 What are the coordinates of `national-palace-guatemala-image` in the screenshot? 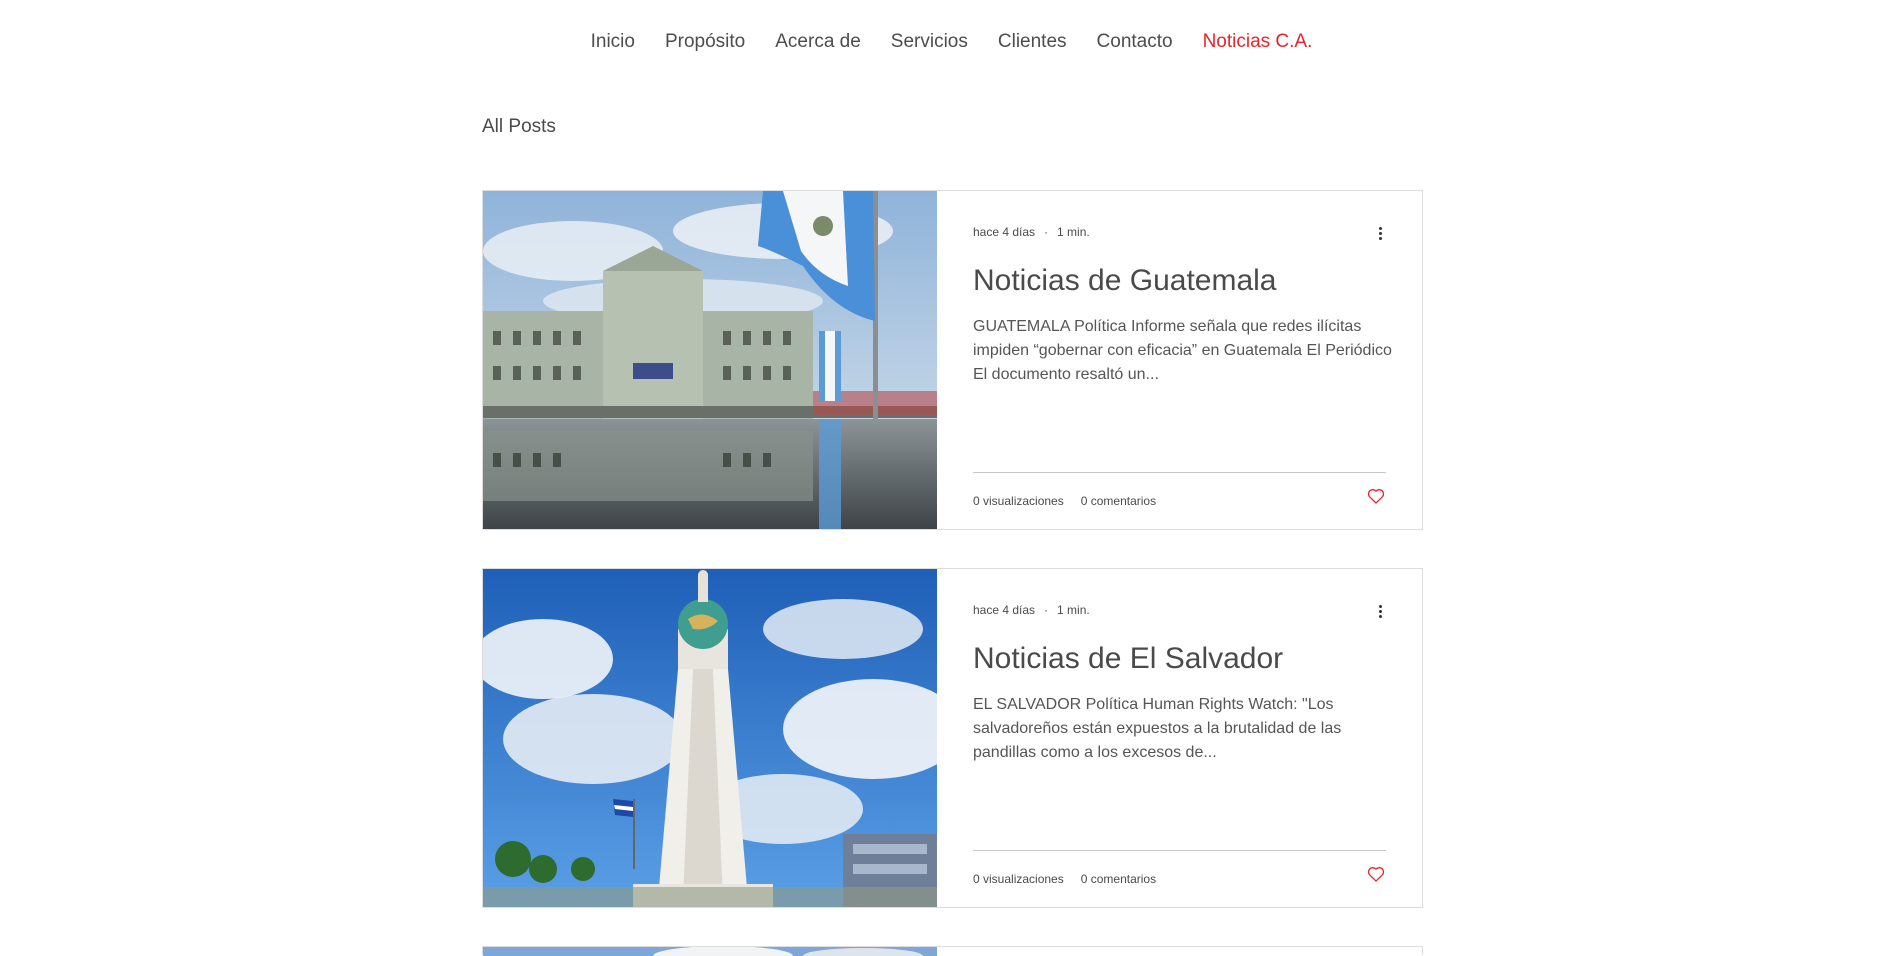 It's located at (710, 360).